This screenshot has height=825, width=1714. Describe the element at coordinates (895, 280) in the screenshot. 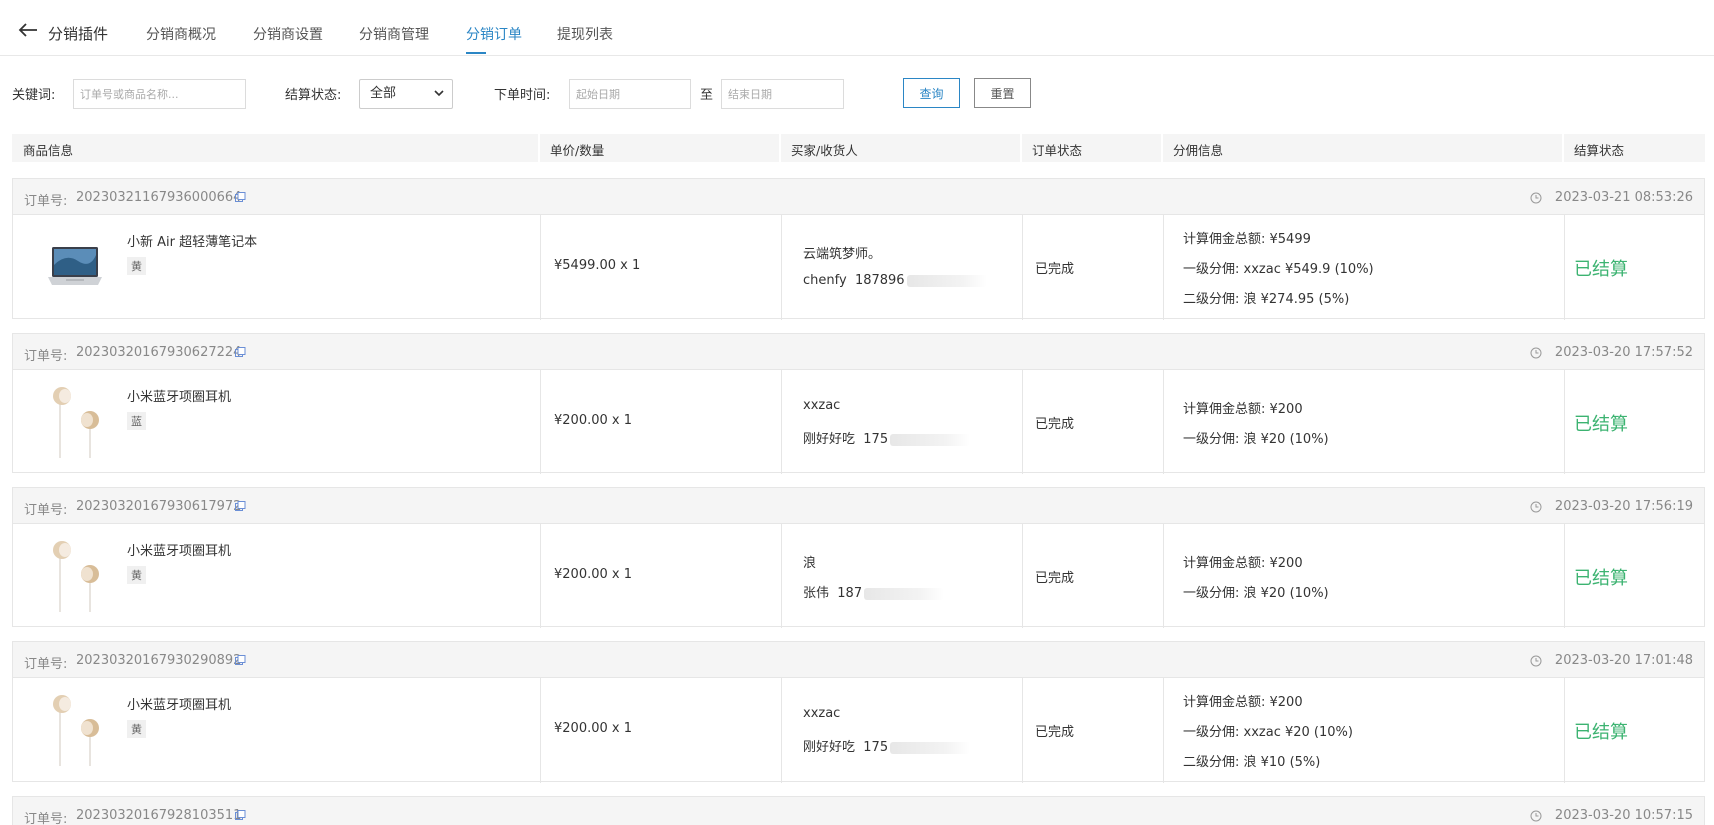

I see `receiver: chenfy 187896` at that location.